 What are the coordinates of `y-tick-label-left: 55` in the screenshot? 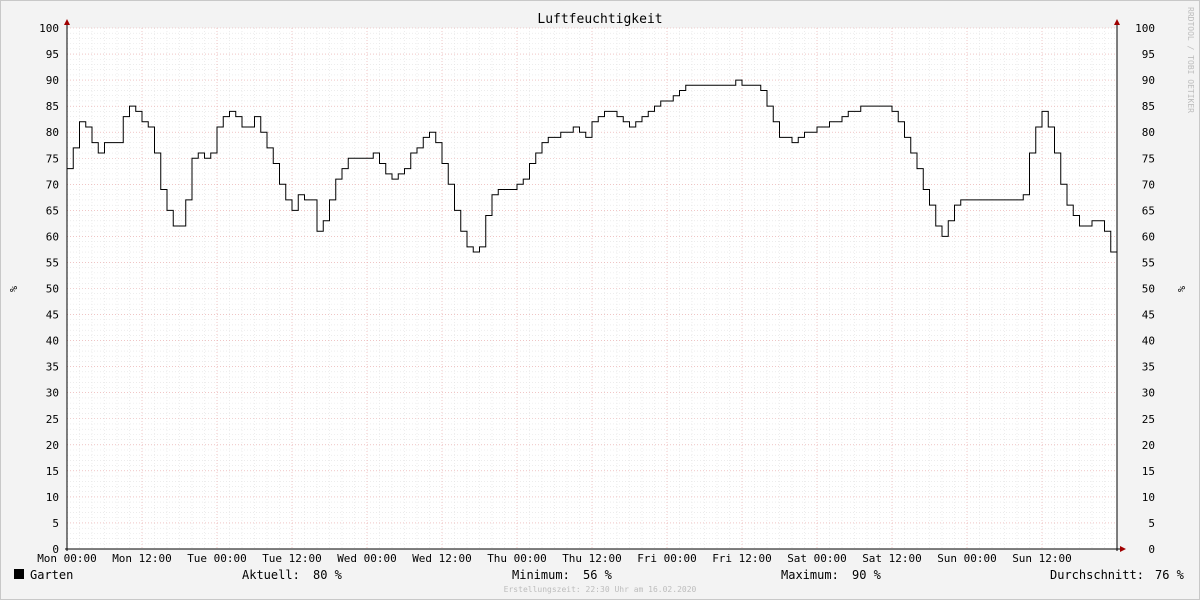 It's located at (52, 262).